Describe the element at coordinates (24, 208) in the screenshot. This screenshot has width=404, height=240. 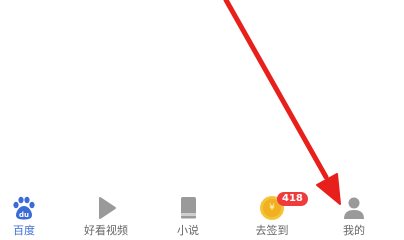
I see `baidu-paw-icon: du` at that location.